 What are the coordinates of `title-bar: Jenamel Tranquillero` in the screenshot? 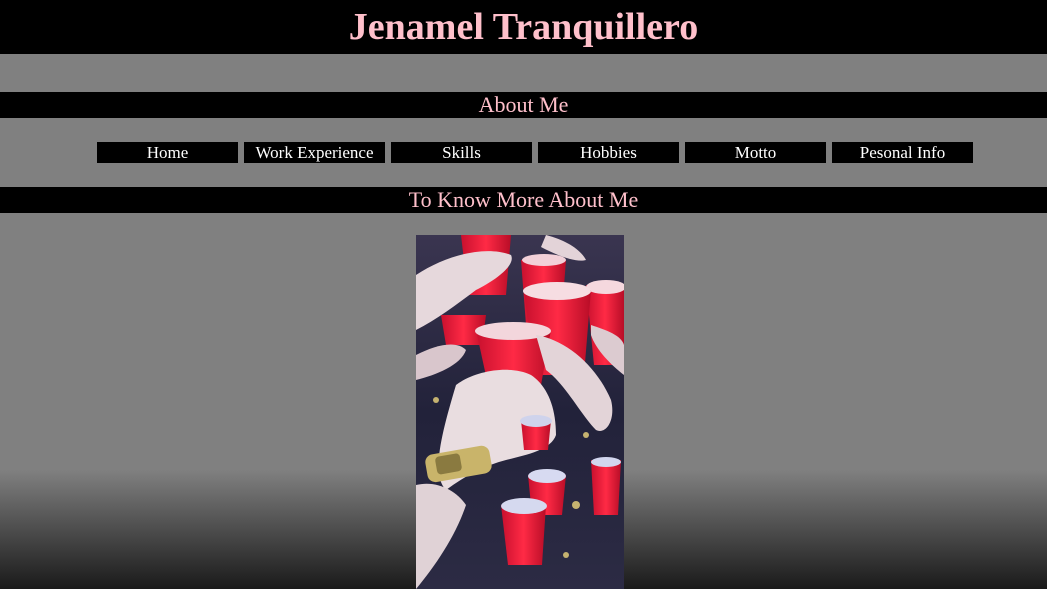 It's located at (523, 27).